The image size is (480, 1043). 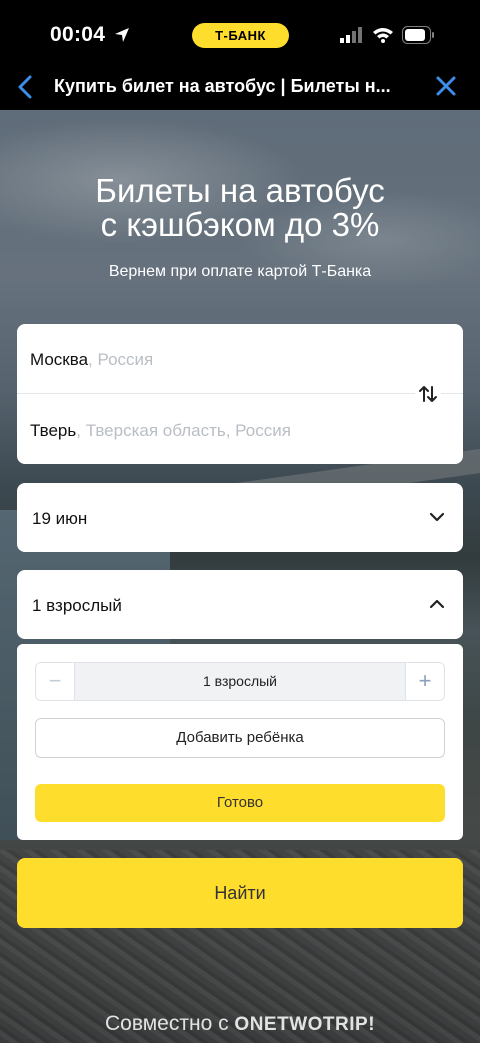 What do you see at coordinates (77, 605) in the screenshot?
I see `passengers-value: 1 взрослый` at bounding box center [77, 605].